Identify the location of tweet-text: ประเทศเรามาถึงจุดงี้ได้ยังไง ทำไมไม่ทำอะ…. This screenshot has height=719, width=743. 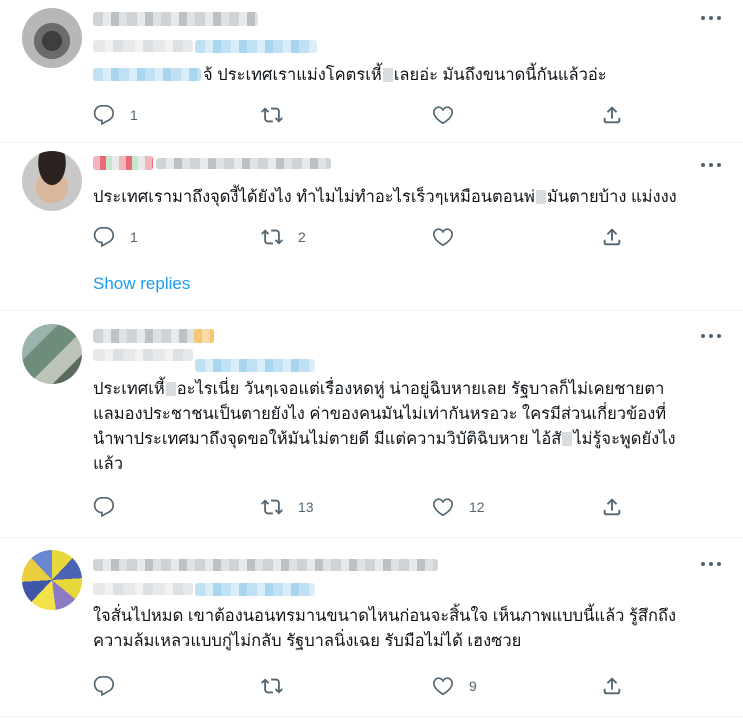
(385, 197).